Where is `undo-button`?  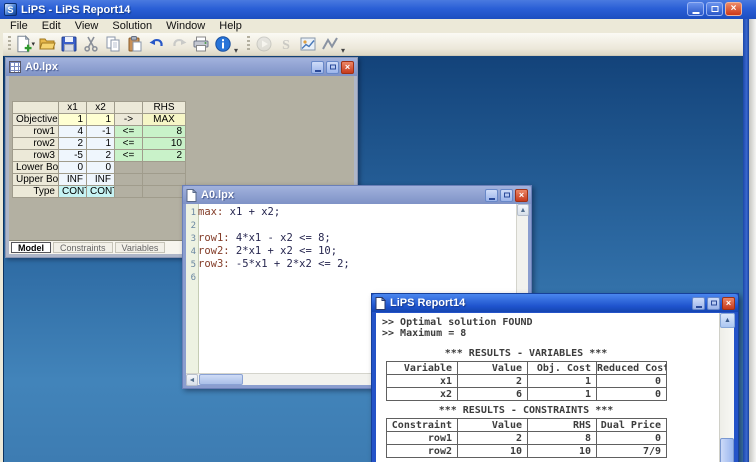 undo-button is located at coordinates (157, 44).